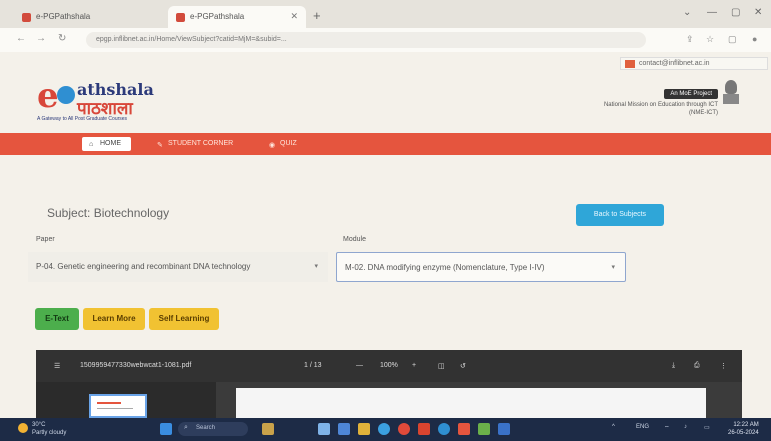 This screenshot has width=771, height=441. I want to click on new-tab-button: +, so click(317, 15).